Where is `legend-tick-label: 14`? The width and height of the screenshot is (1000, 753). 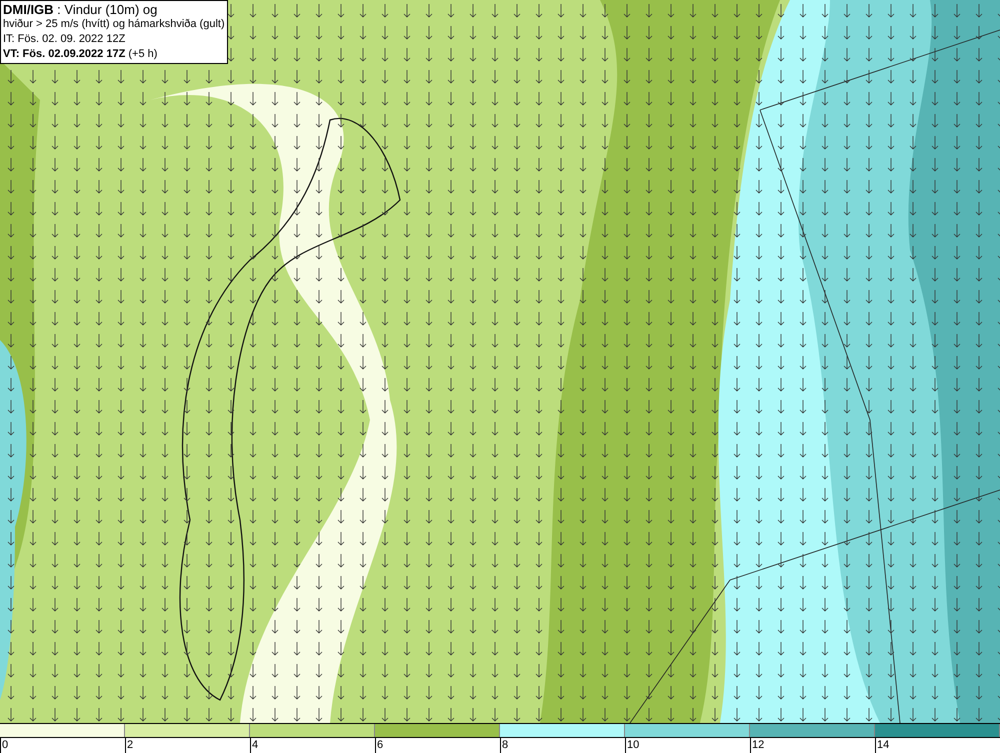
legend-tick-label: 14 is located at coordinates (882, 745).